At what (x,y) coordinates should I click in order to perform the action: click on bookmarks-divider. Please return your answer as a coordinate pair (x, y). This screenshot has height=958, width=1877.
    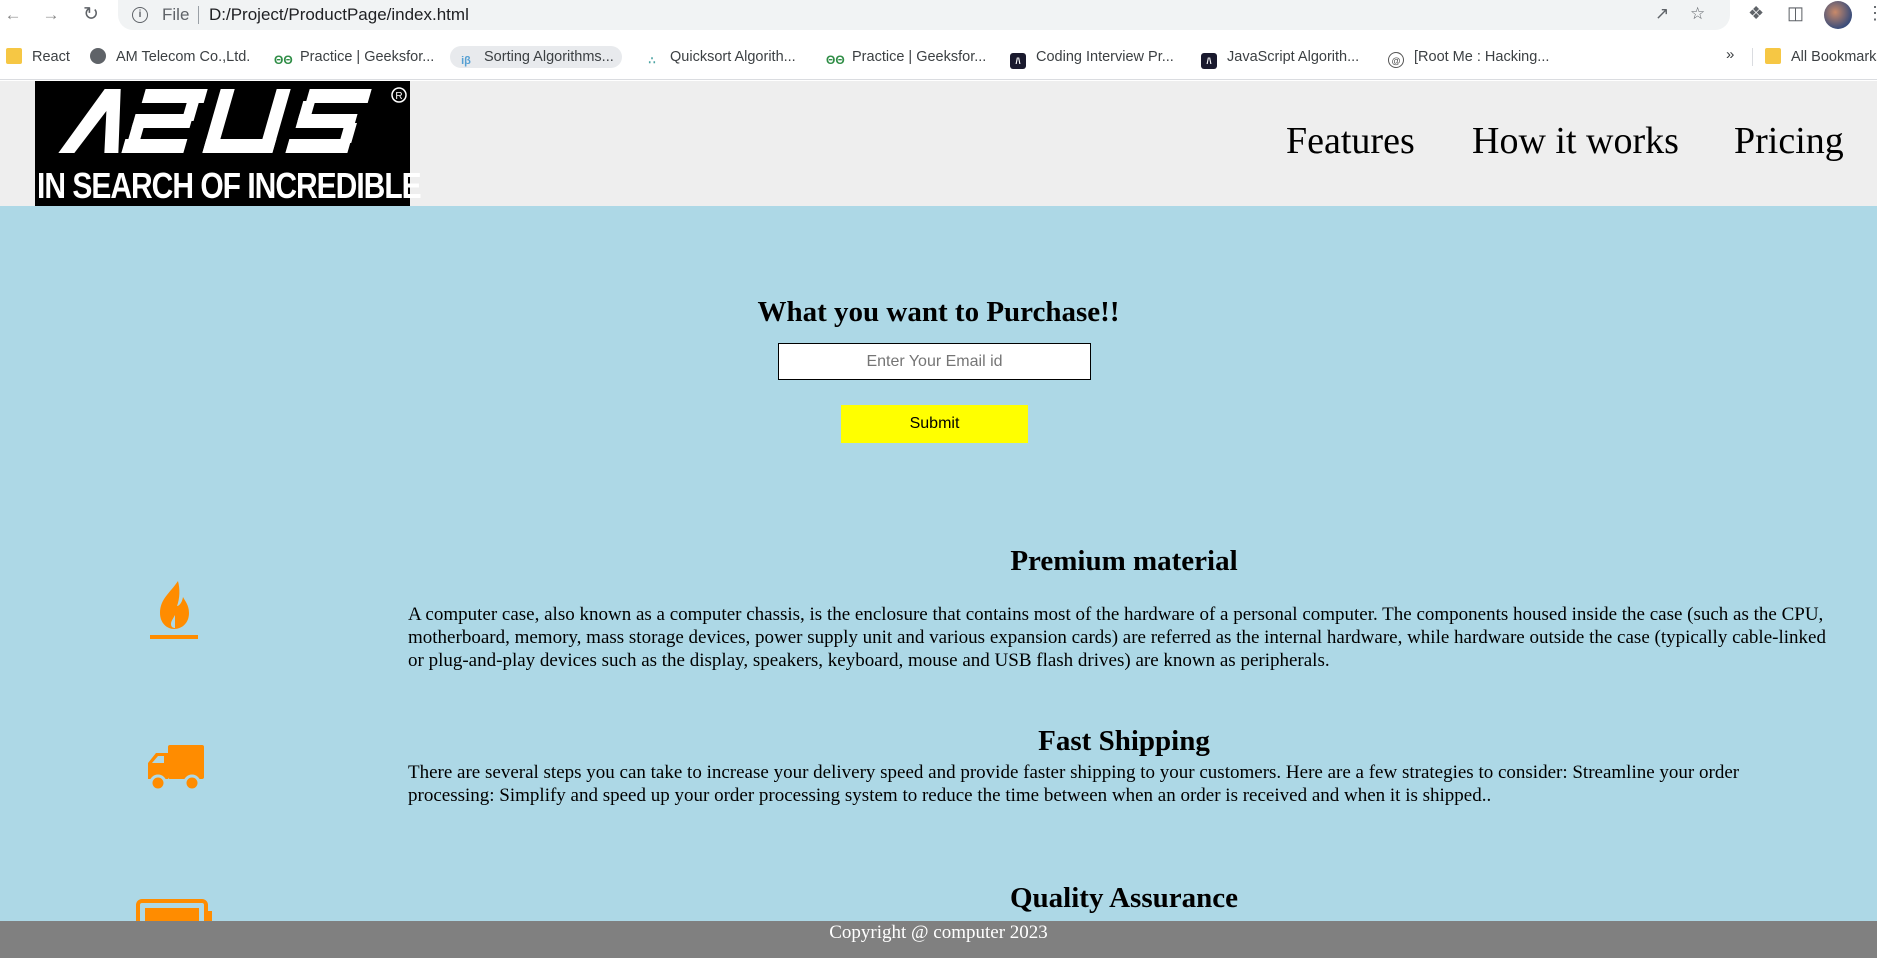
    Looking at the image, I should click on (1752, 57).